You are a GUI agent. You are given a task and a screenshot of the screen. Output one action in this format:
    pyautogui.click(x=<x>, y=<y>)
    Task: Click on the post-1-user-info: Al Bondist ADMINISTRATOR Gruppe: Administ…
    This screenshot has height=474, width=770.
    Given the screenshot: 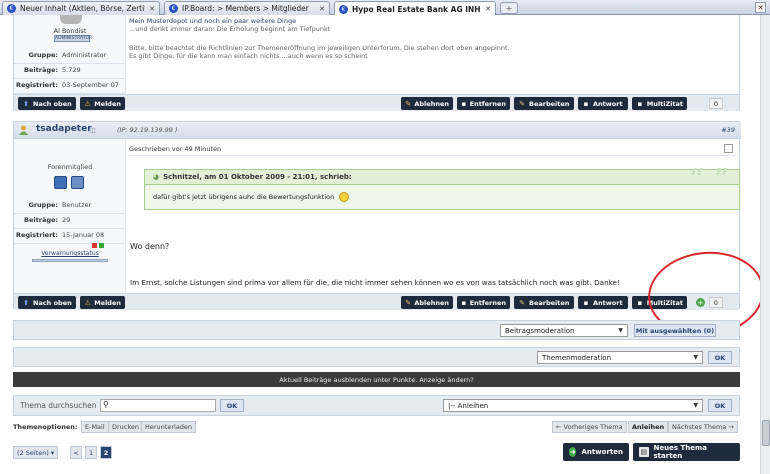 What is the action you would take?
    pyautogui.click(x=70, y=54)
    